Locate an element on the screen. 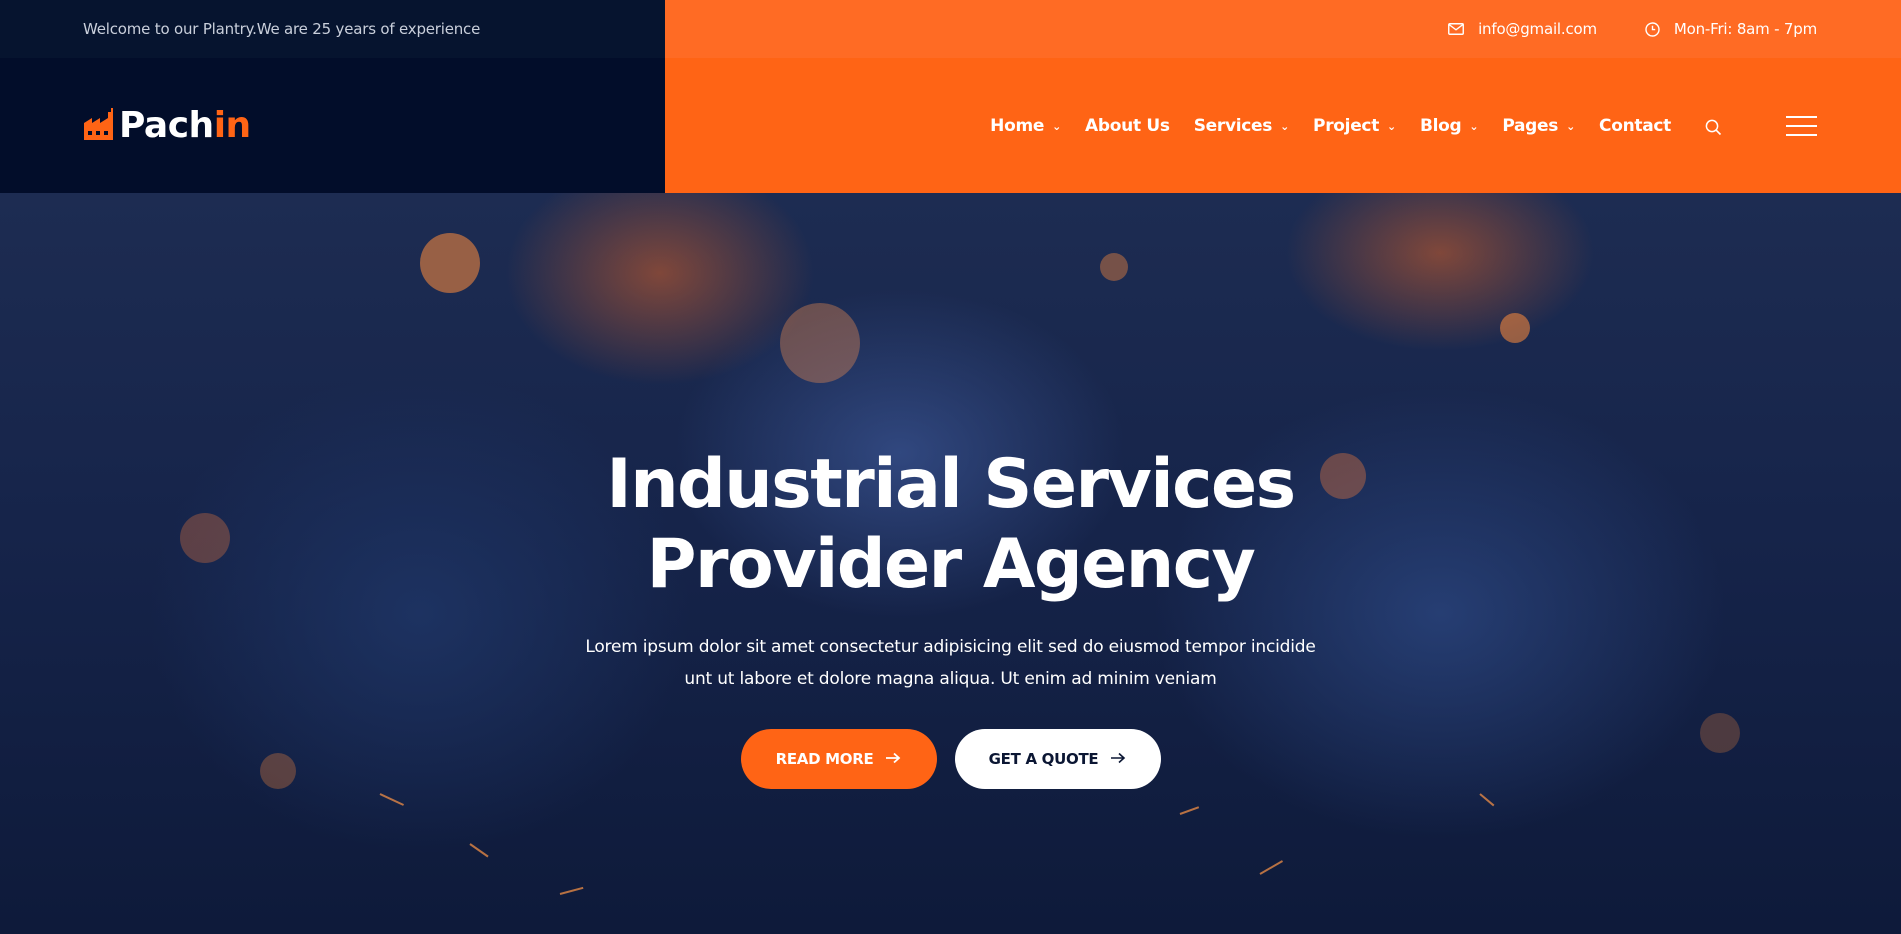 The width and height of the screenshot is (1901, 934). get-a-quote-button: GET A QUOTE is located at coordinates (1057, 759).